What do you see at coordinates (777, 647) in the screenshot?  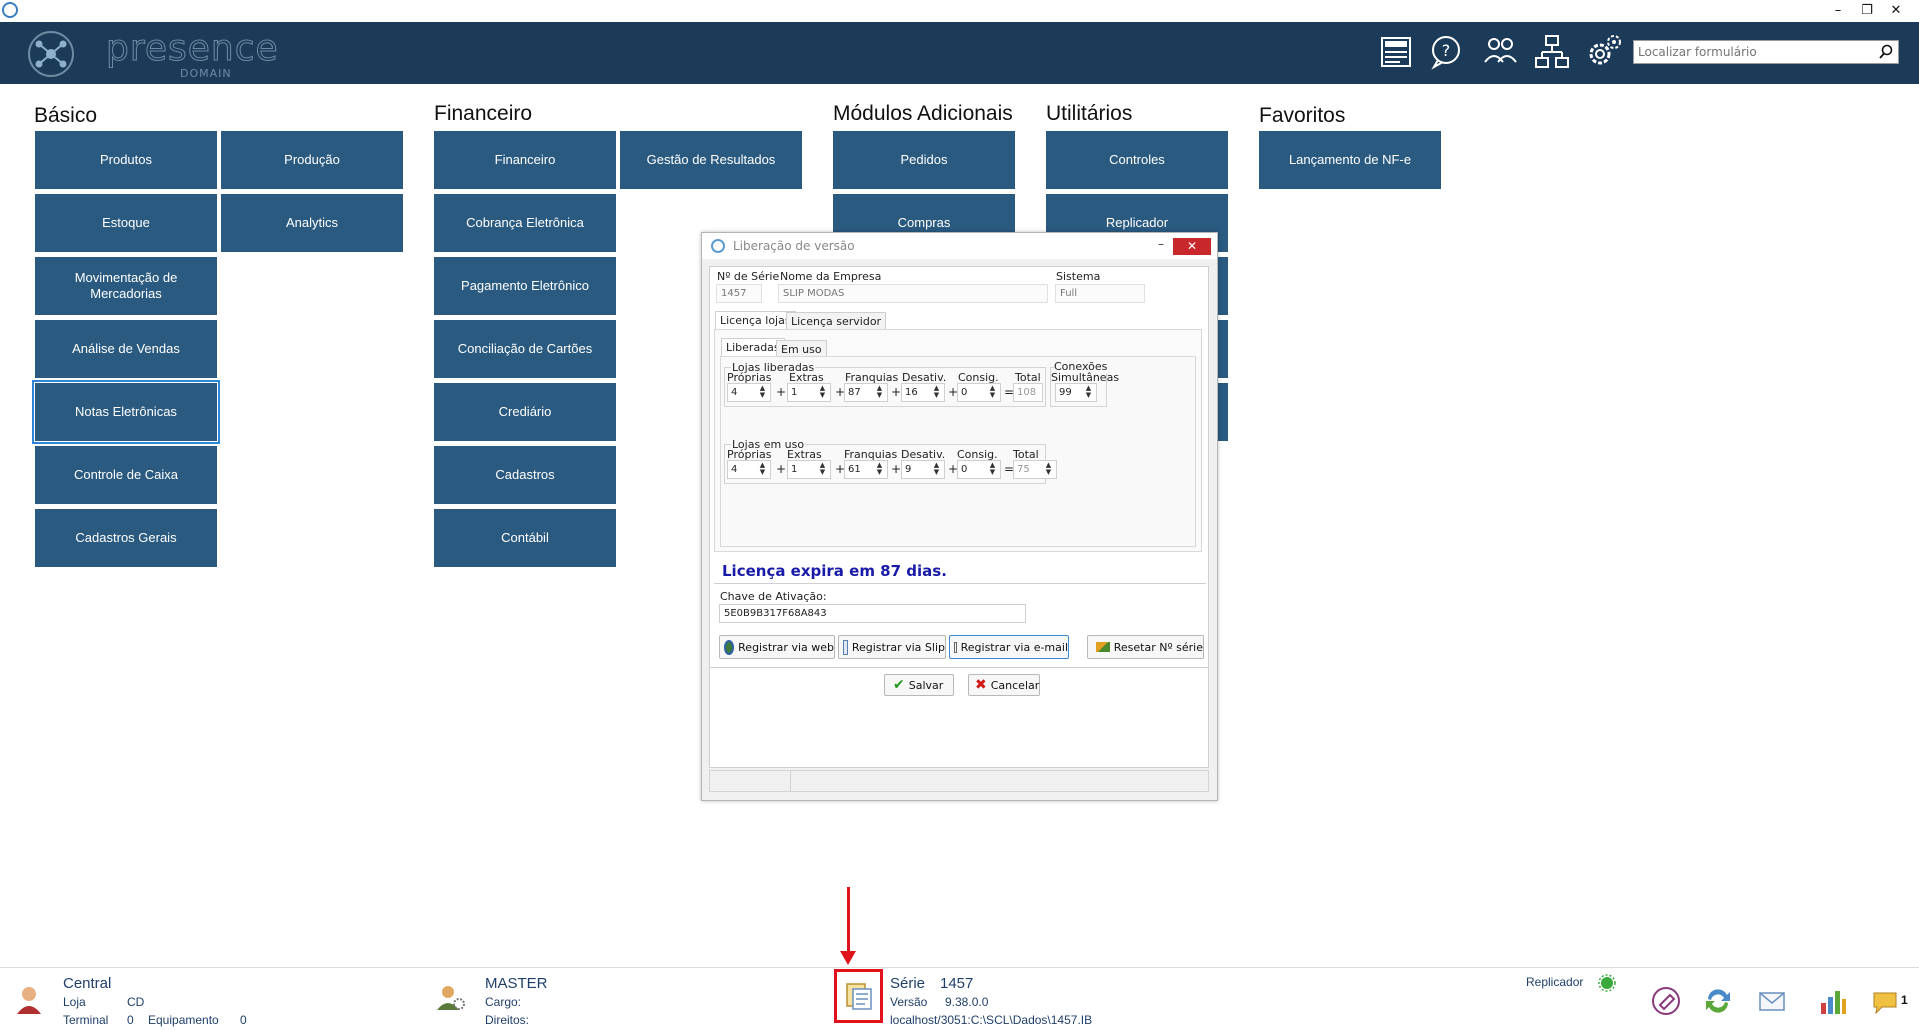 I see `registrar-web-button: Registrar via web` at bounding box center [777, 647].